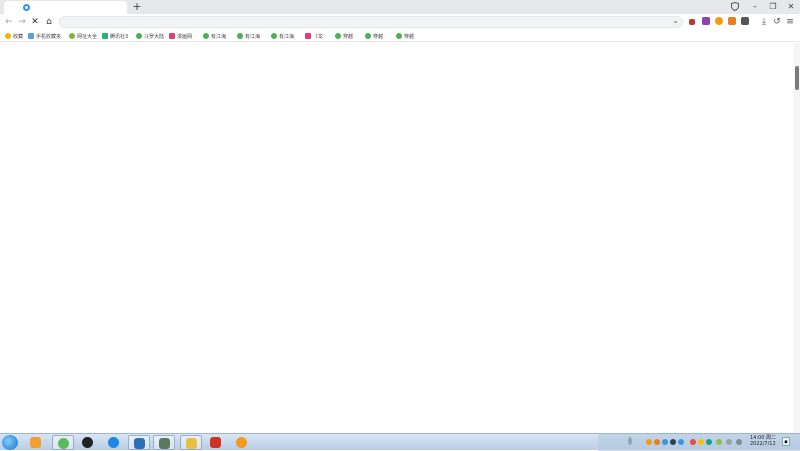 Image resolution: width=800 pixels, height=451 pixels. Describe the element at coordinates (150, 36) in the screenshot. I see `bookmark-item: 斗罗大陆` at that location.